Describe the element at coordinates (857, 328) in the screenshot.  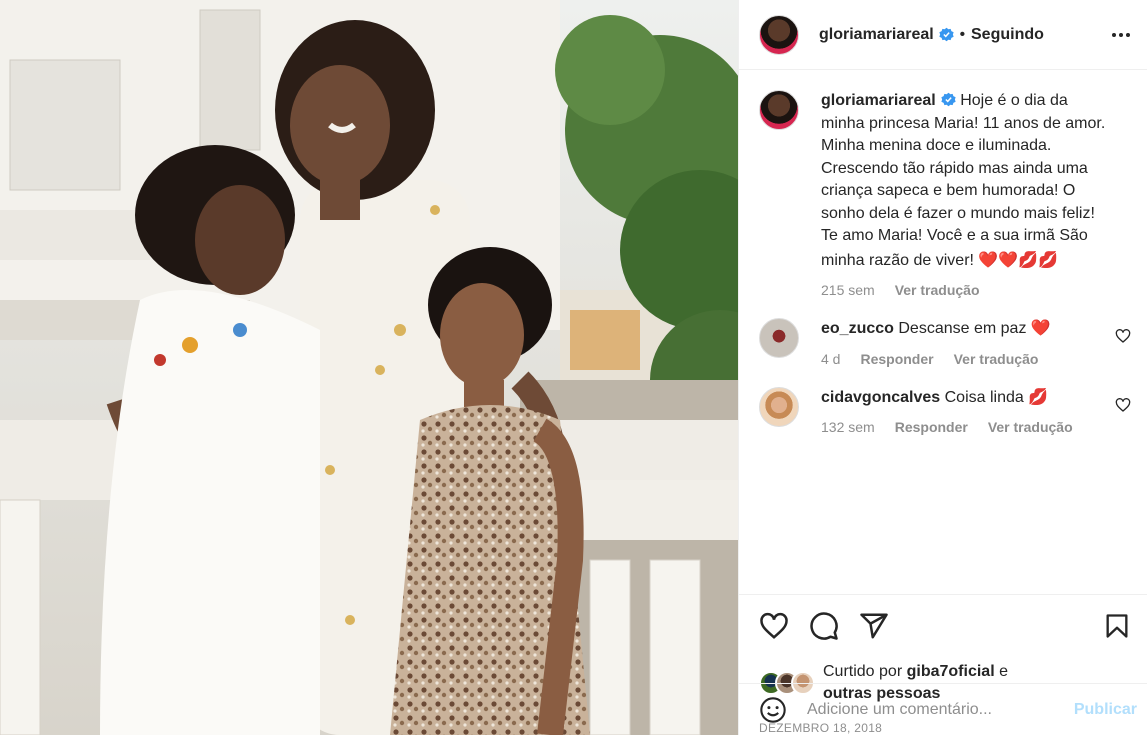
I see `comment-username: eo_zucco` at that location.